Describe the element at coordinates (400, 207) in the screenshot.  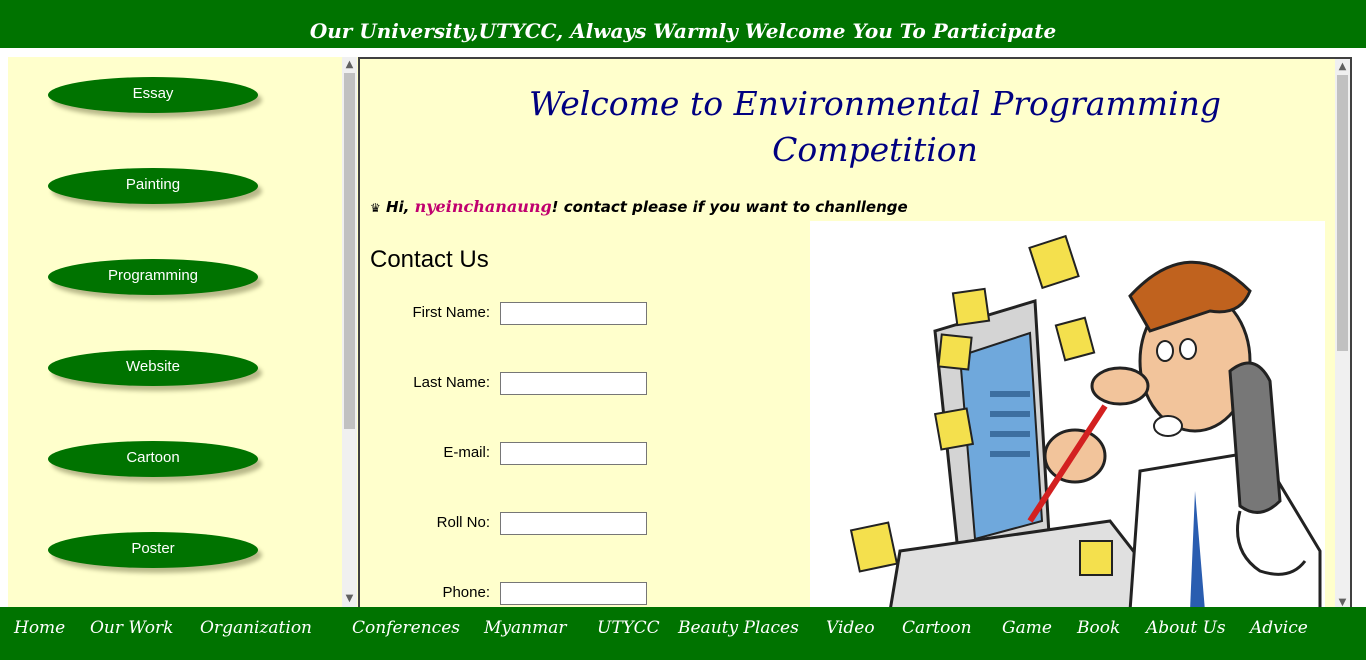
I see `greeting-prefix: Hi,` at that location.